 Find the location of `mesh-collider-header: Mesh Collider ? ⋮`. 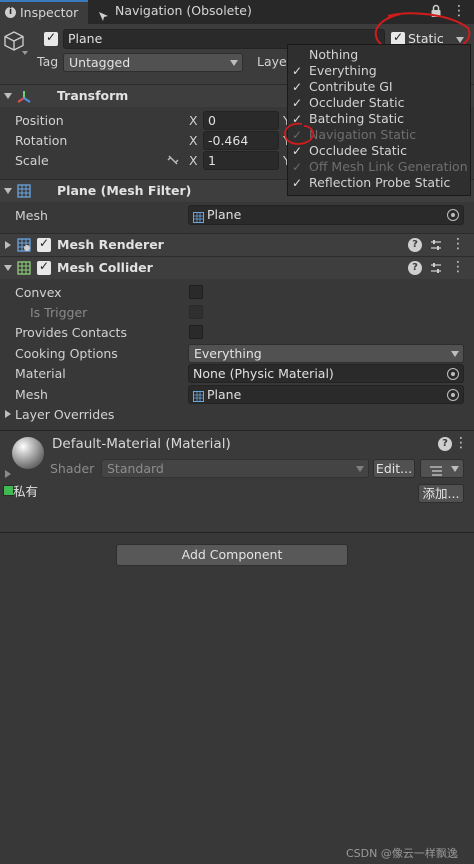

mesh-collider-header: Mesh Collider ? ⋮ is located at coordinates (237, 267).